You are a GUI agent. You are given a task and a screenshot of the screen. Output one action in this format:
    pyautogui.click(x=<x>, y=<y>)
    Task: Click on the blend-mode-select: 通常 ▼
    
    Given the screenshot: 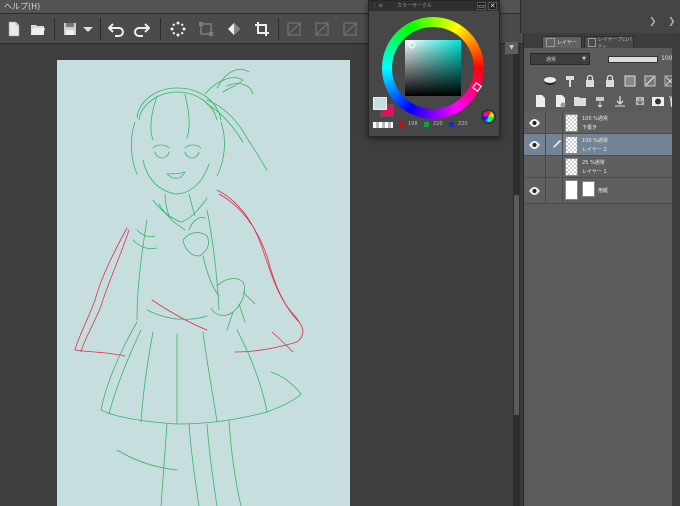 What is the action you would take?
    pyautogui.click(x=560, y=59)
    